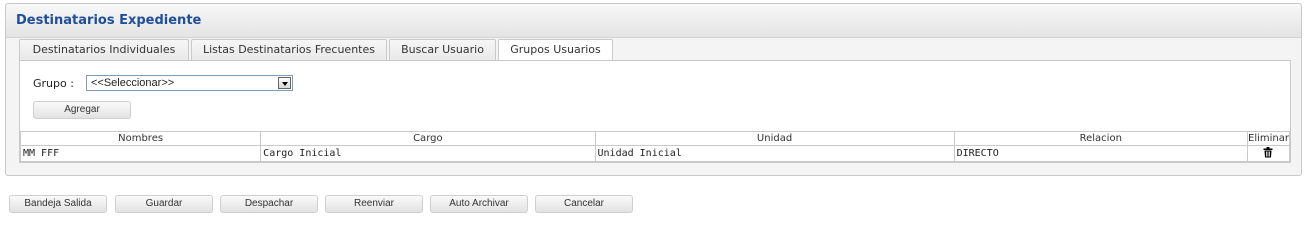 The width and height of the screenshot is (1307, 240). What do you see at coordinates (133, 83) in the screenshot?
I see `grupo-select-value: <<Seleccionar>>` at bounding box center [133, 83].